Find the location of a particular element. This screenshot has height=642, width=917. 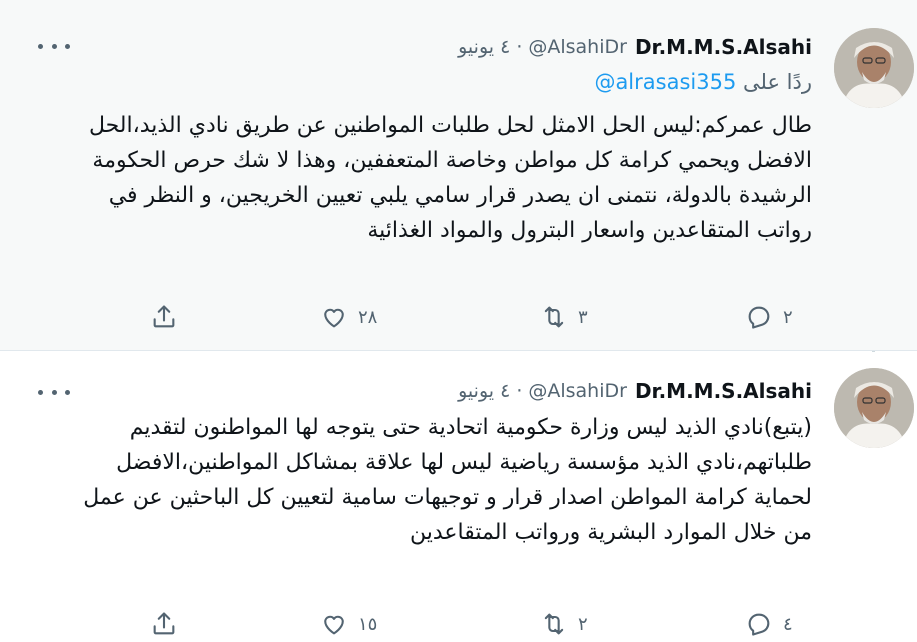

retweet-count: ٣ is located at coordinates (583, 317).